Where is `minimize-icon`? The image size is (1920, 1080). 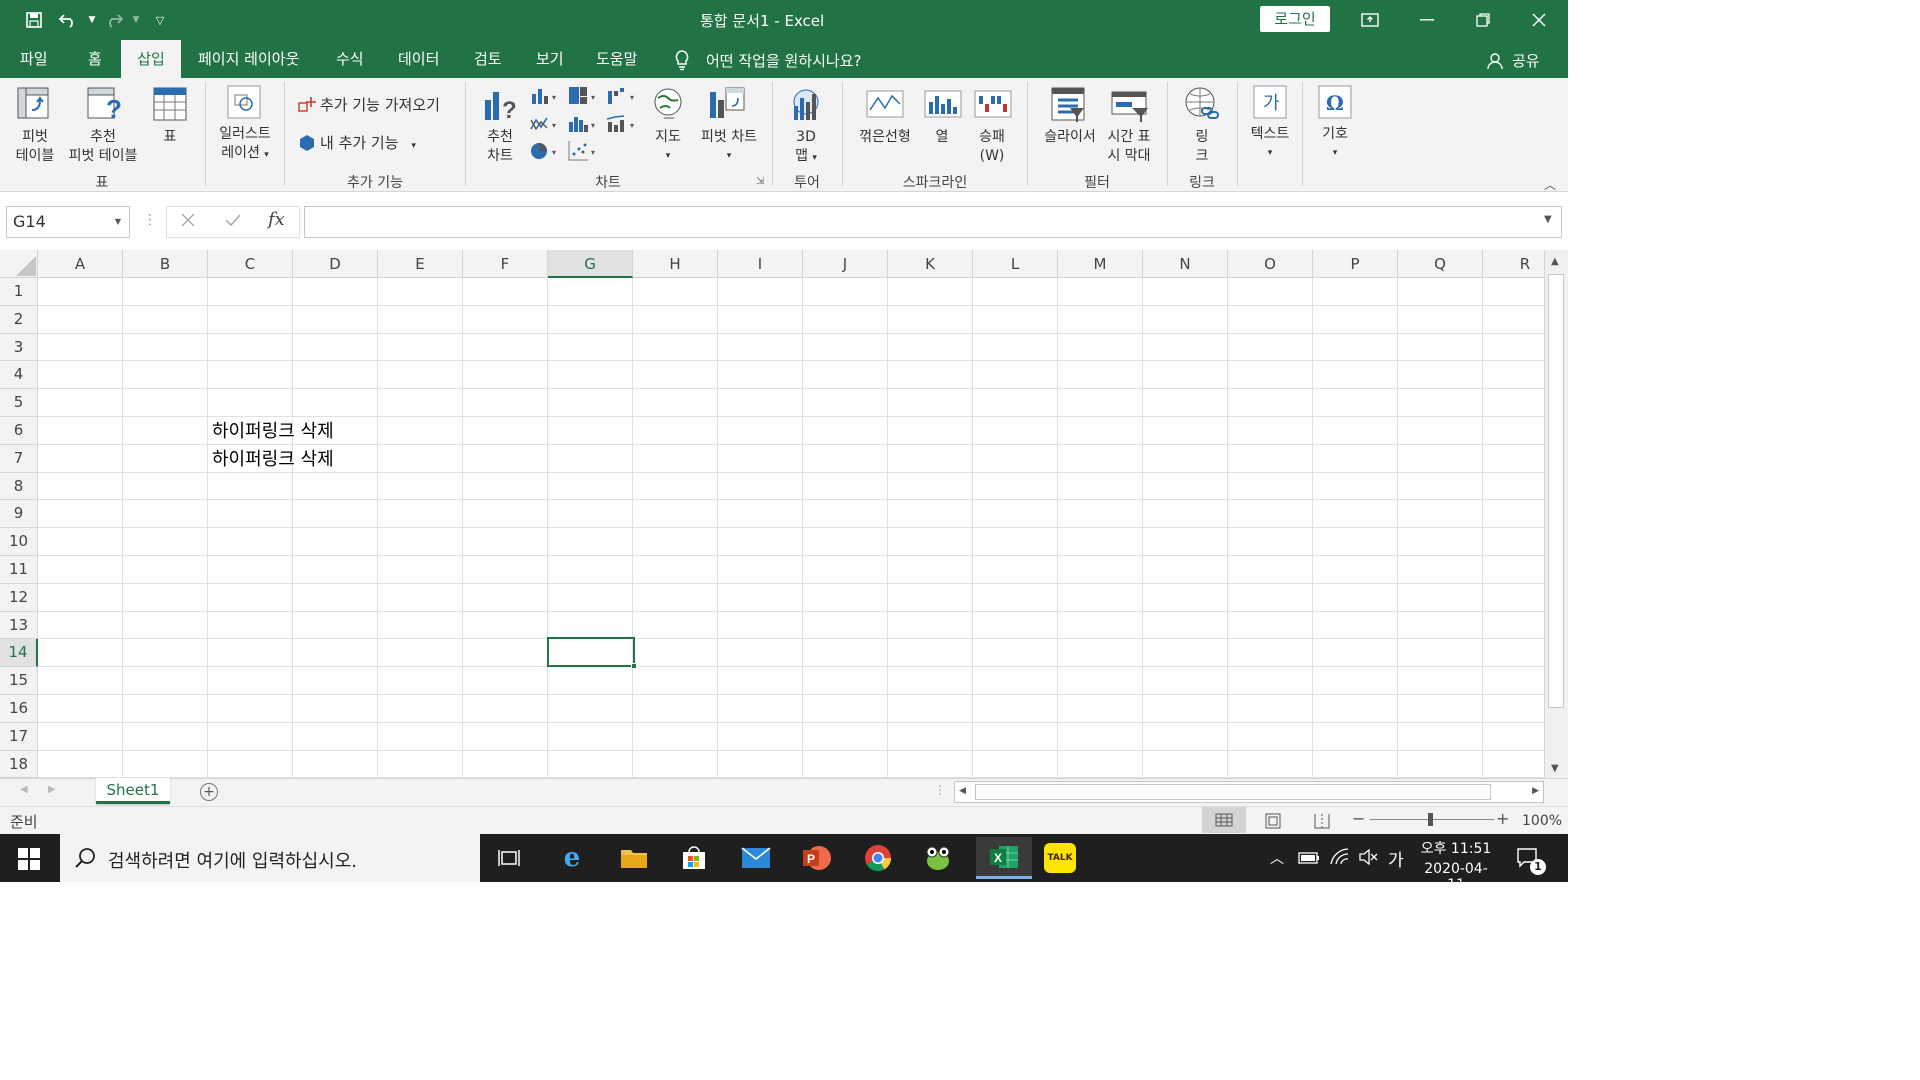
minimize-icon is located at coordinates (1427, 20).